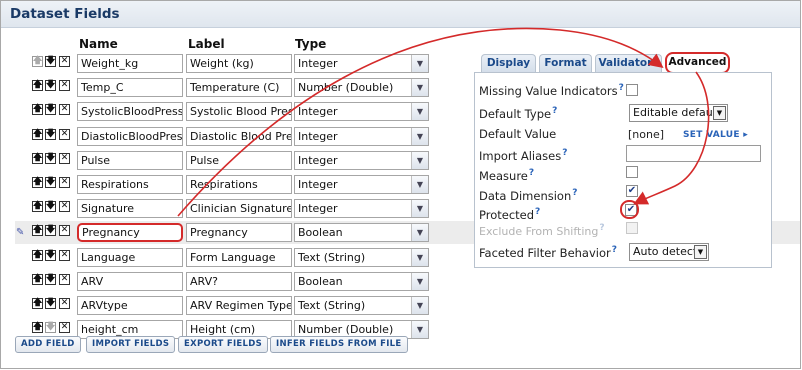 Image resolution: width=802 pixels, height=370 pixels. Describe the element at coordinates (671, 138) in the screenshot. I see `arrow-advanced-tab-to-protected` at that location.